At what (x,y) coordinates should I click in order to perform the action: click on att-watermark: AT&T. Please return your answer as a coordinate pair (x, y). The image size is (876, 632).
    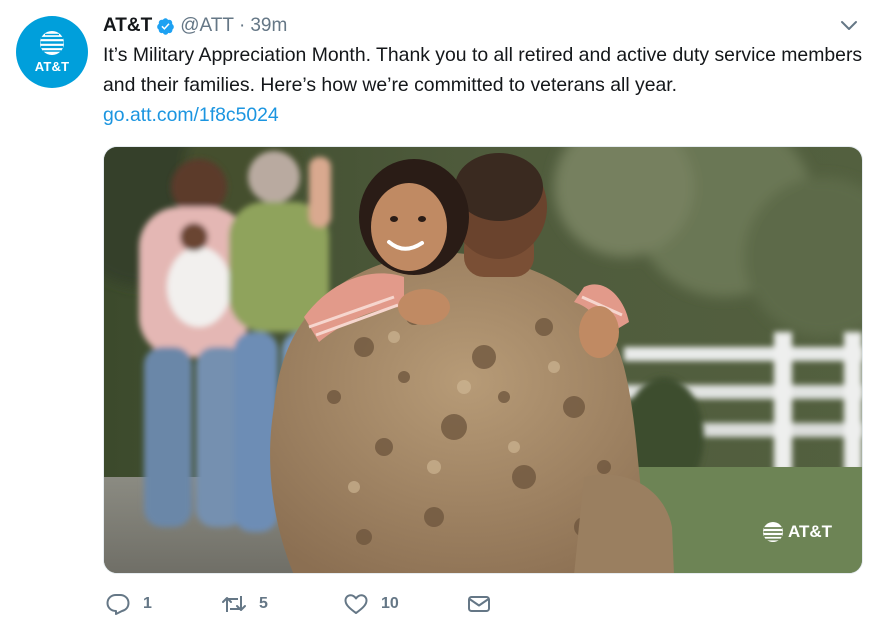
    Looking at the image, I should click on (797, 532).